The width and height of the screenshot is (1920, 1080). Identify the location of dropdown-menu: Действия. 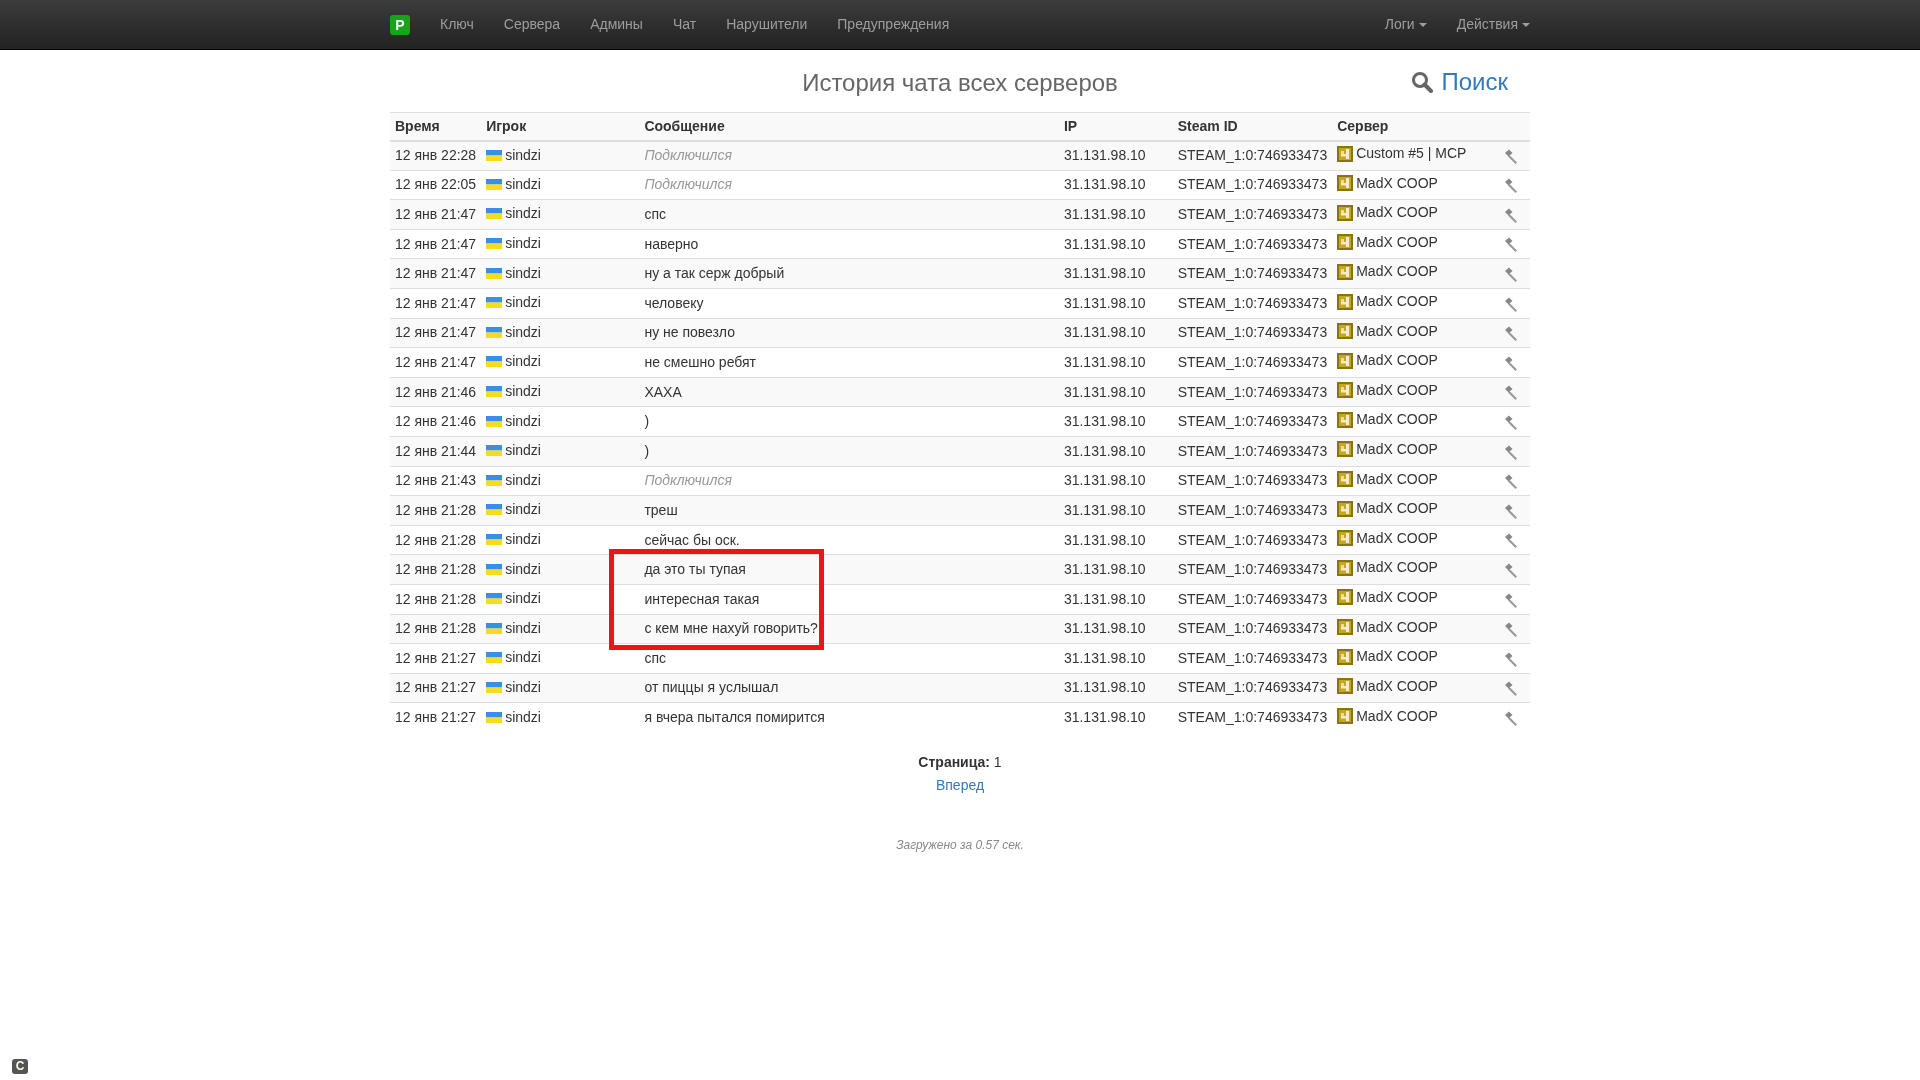
(1493, 24).